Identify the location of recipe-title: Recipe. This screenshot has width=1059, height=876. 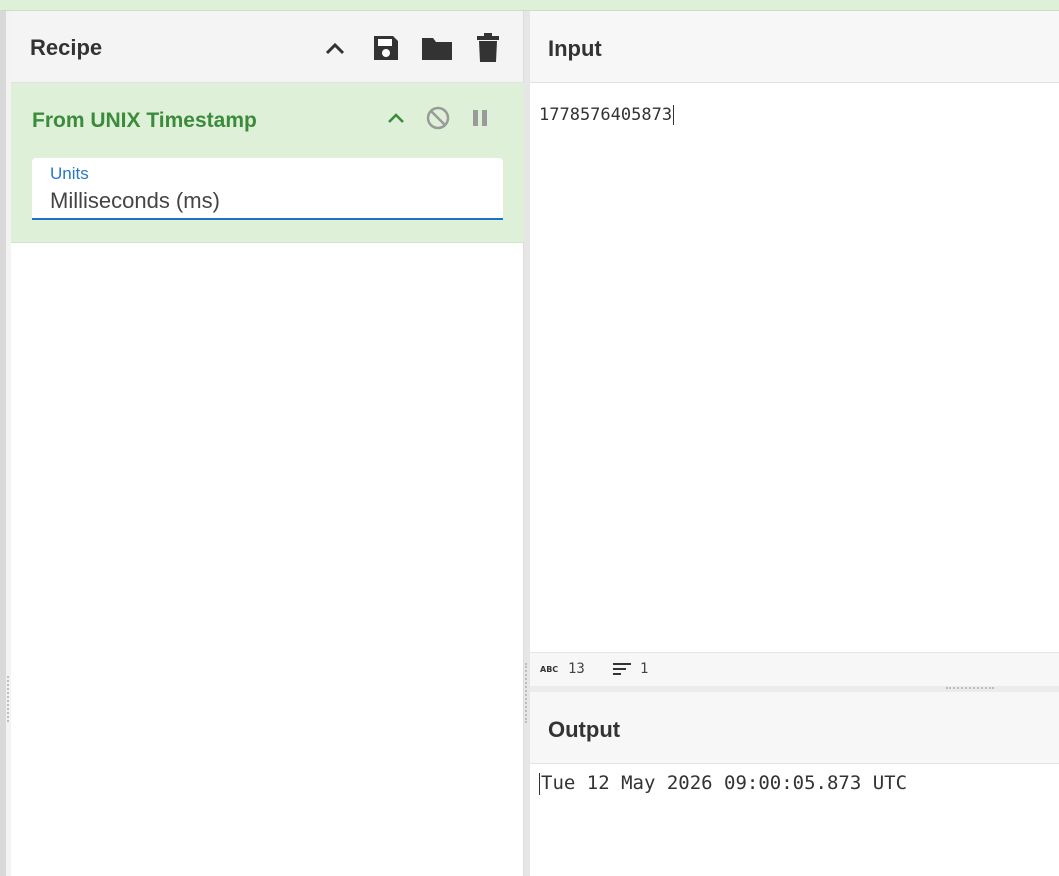
(66, 47).